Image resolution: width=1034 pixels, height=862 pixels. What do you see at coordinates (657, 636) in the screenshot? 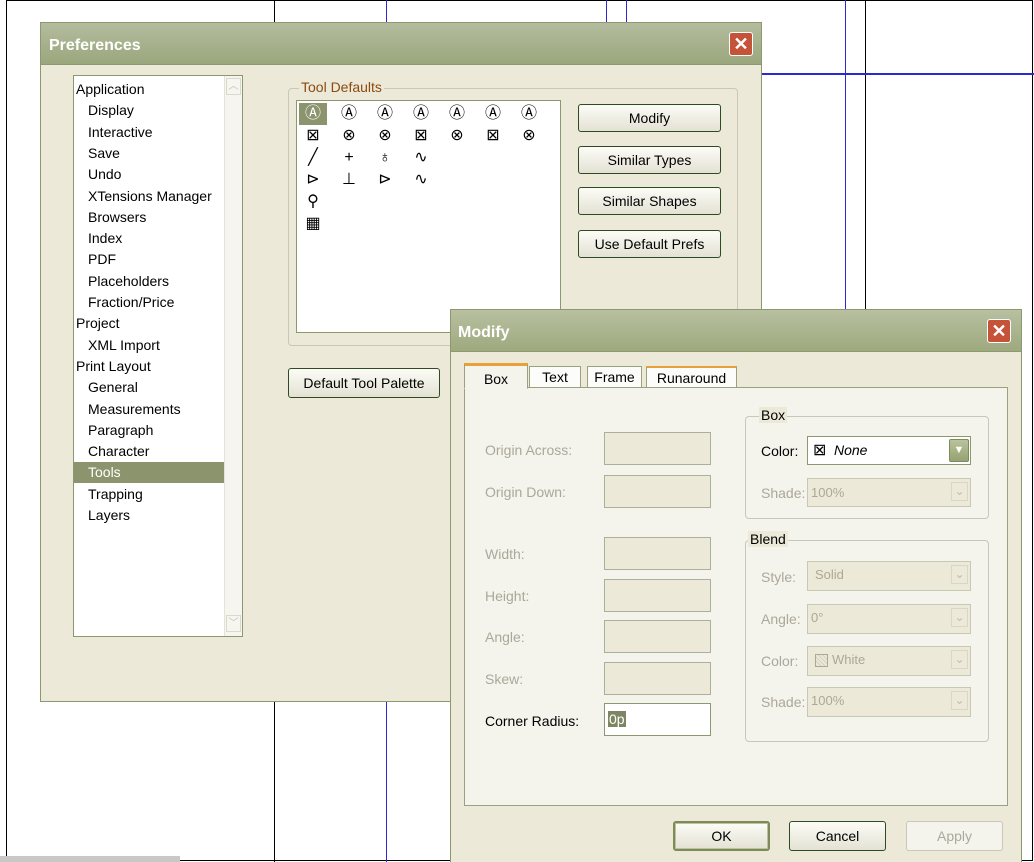
I see `angle-field` at bounding box center [657, 636].